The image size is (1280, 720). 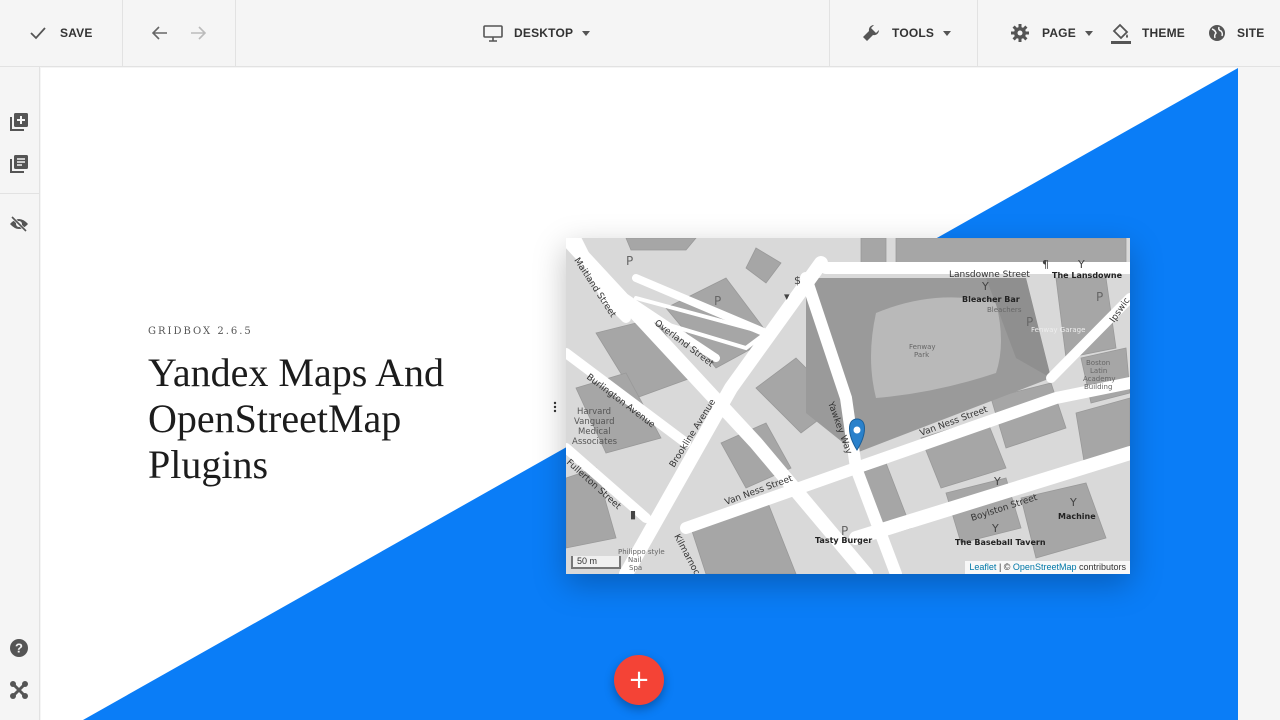 What do you see at coordinates (787, 296) in the screenshot?
I see `waste-basket-icon: ▾` at bounding box center [787, 296].